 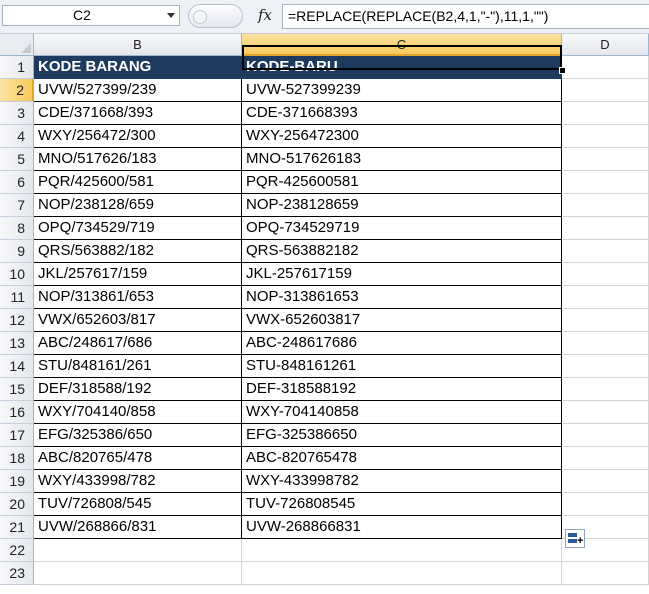 I want to click on row-header: 19, so click(x=17, y=481).